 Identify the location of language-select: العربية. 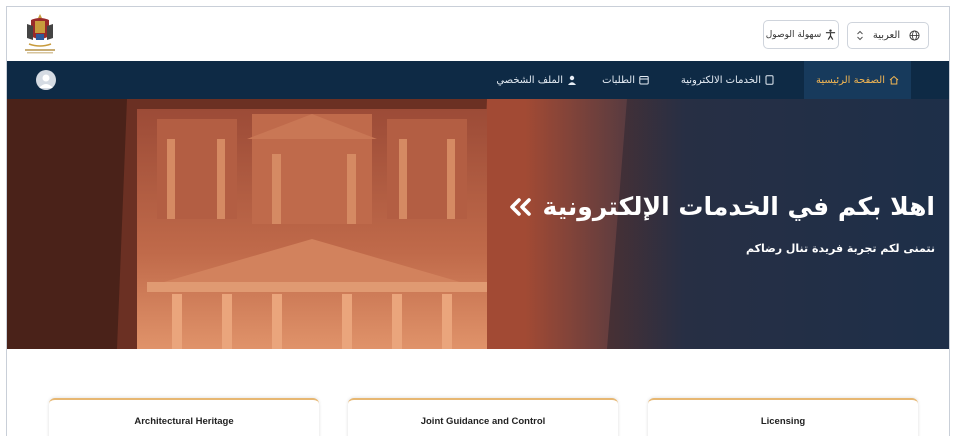
(888, 35).